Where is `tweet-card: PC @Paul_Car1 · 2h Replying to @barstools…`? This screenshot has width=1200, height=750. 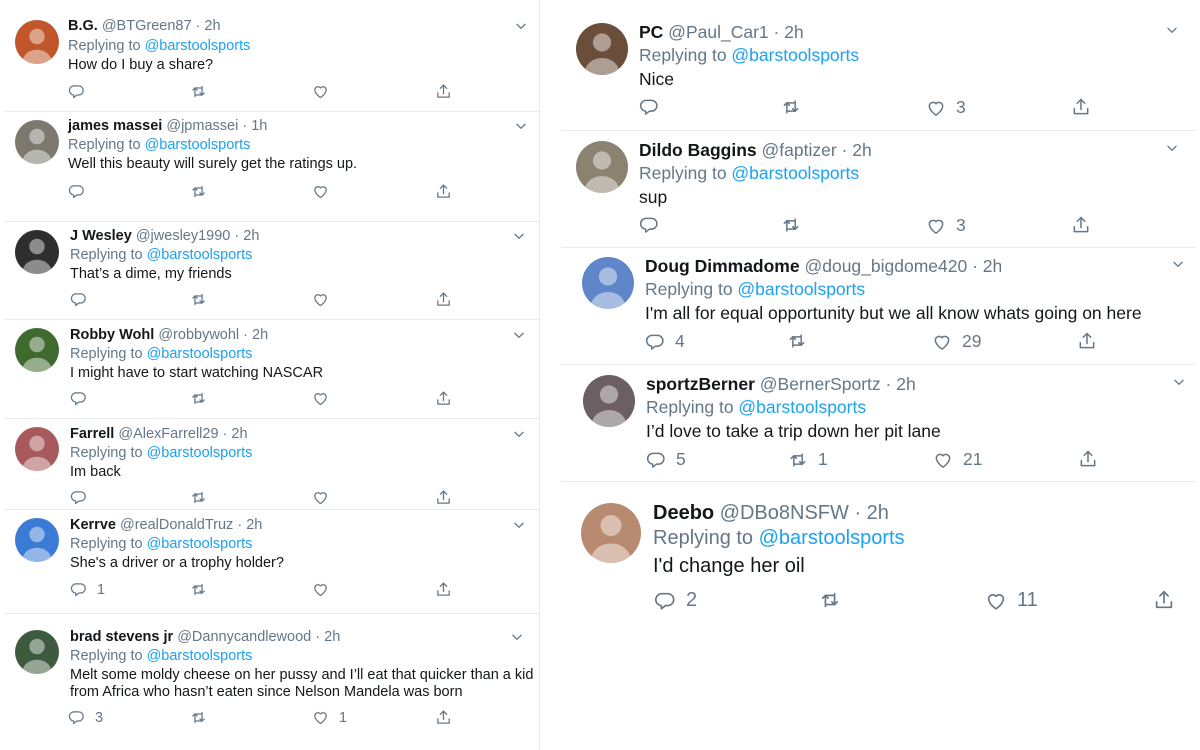
tweet-card: PC @Paul_Car1 · 2h Replying to @barstools… is located at coordinates (878, 65).